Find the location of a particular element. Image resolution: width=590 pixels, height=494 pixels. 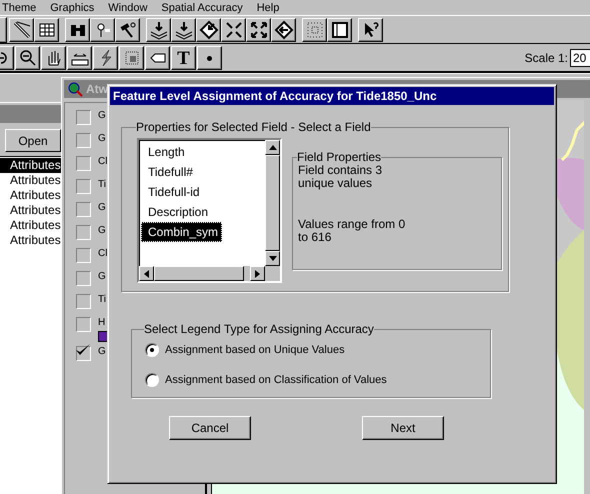

scroll-right-button is located at coordinates (257, 273).